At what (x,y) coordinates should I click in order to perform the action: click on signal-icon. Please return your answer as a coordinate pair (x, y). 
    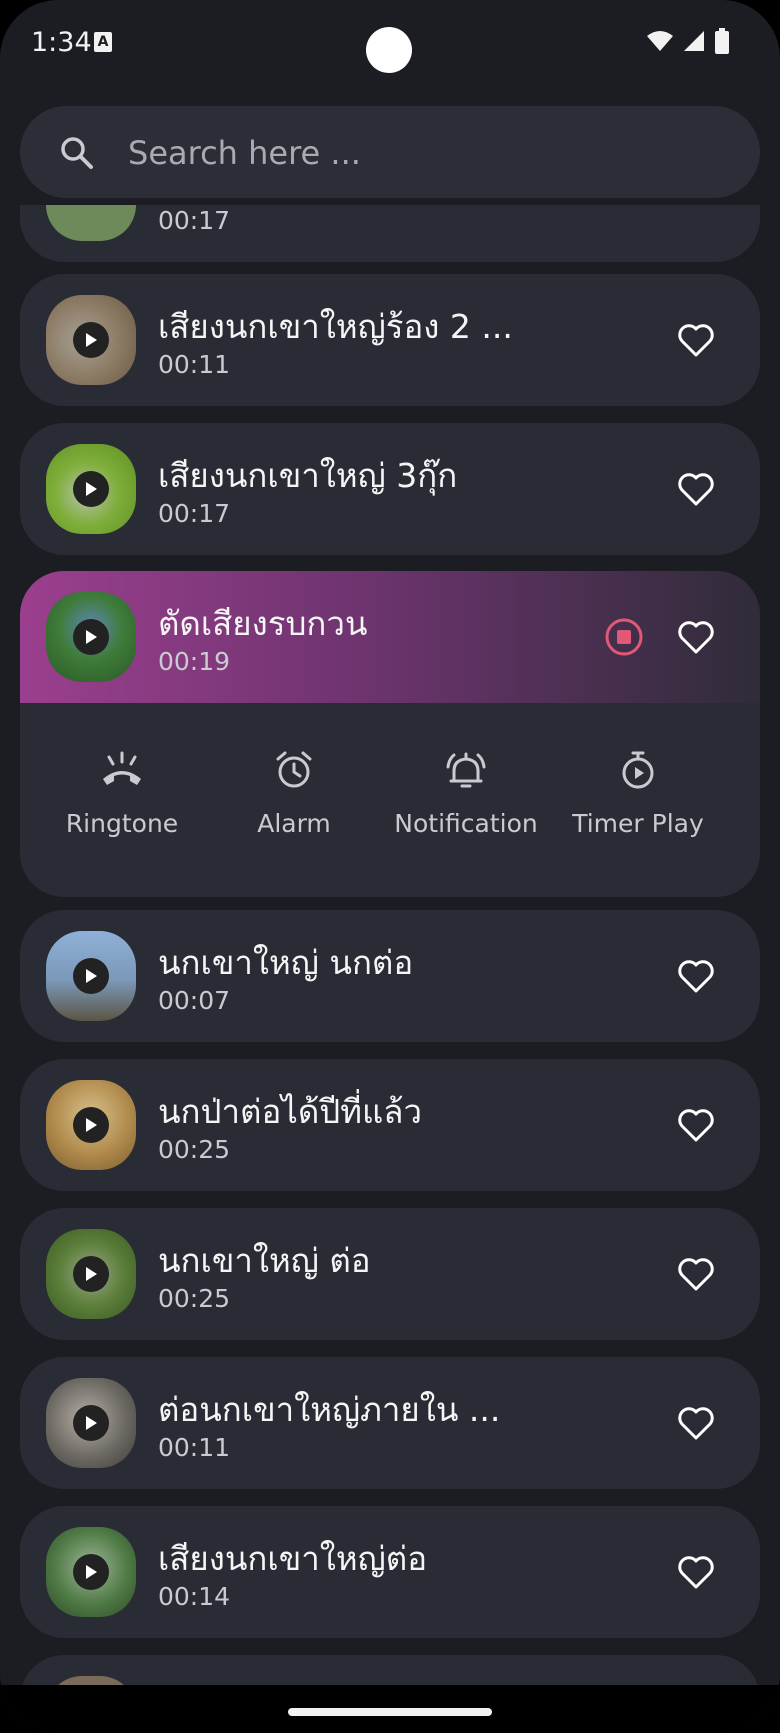
    Looking at the image, I should click on (694, 41).